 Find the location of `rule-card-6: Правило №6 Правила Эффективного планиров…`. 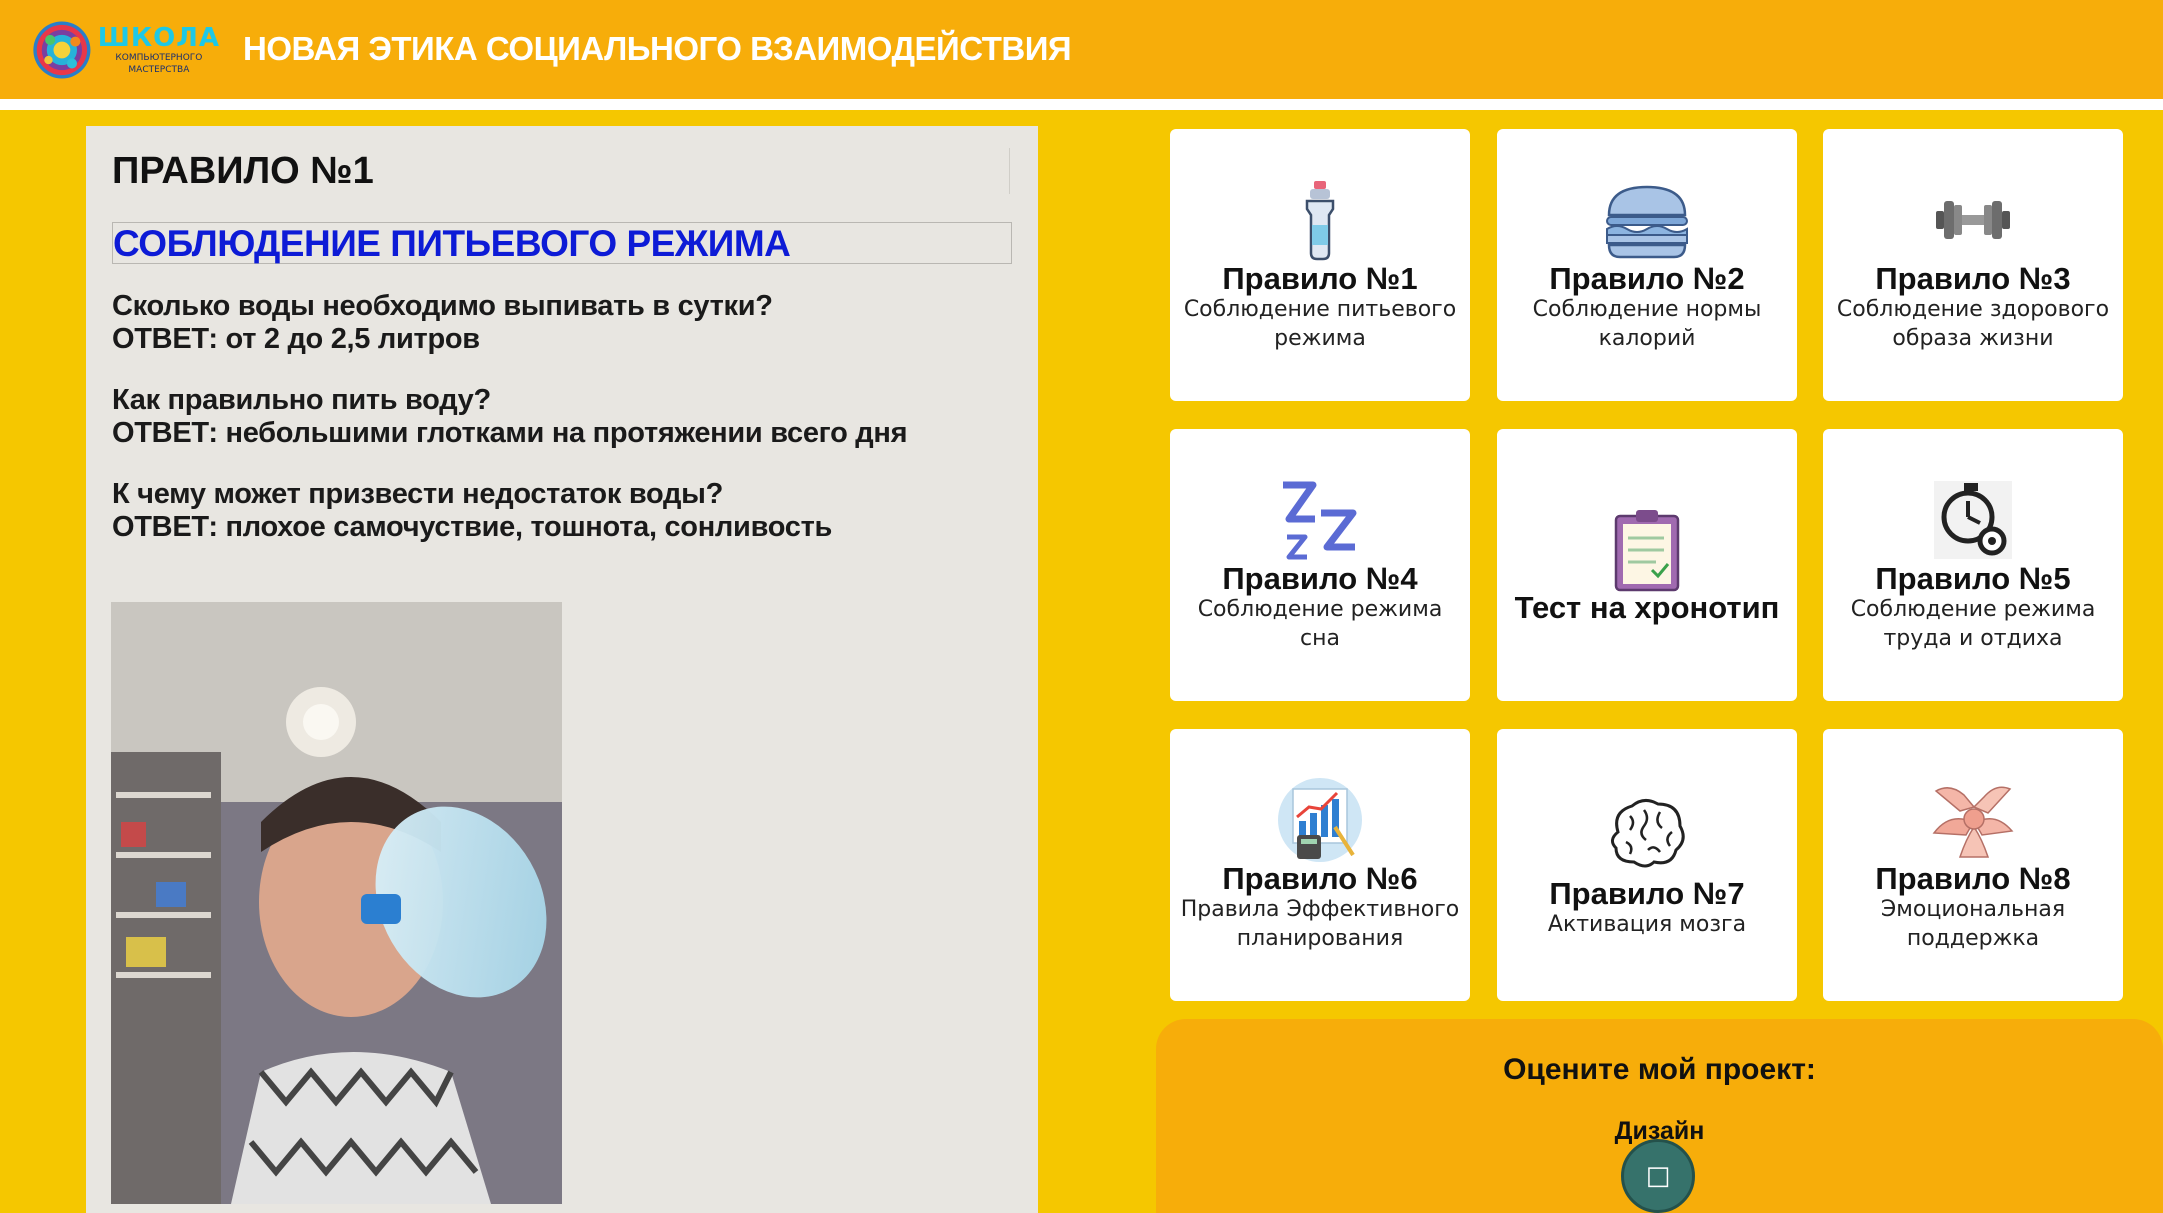

rule-card-6: Правило №6 Правила Эффективного планиров… is located at coordinates (1320, 865).